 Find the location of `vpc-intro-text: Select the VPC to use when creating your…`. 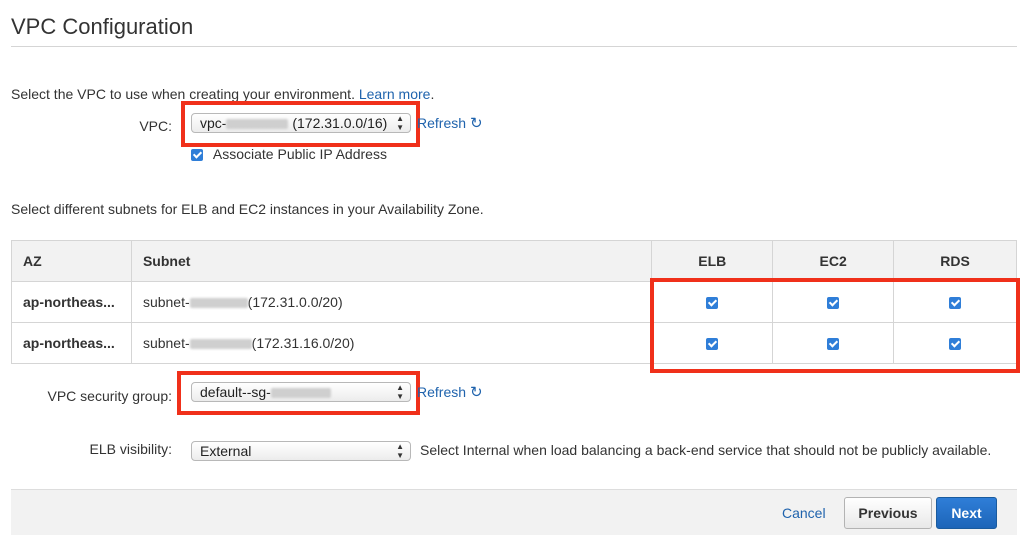

vpc-intro-text: Select the VPC to use when creating your… is located at coordinates (183, 94).